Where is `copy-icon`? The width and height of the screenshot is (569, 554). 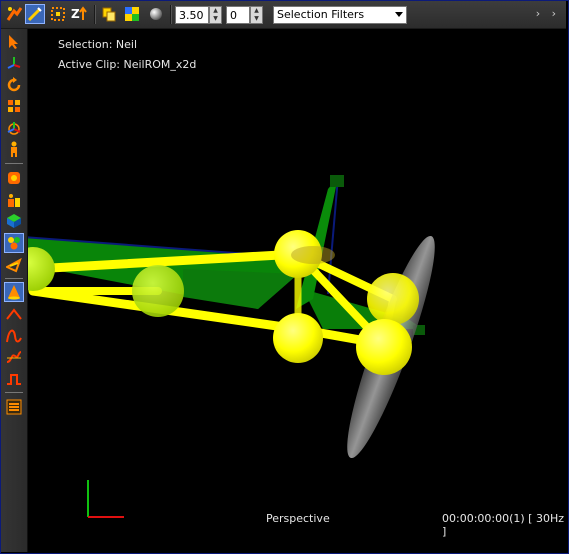 copy-icon is located at coordinates (109, 14).